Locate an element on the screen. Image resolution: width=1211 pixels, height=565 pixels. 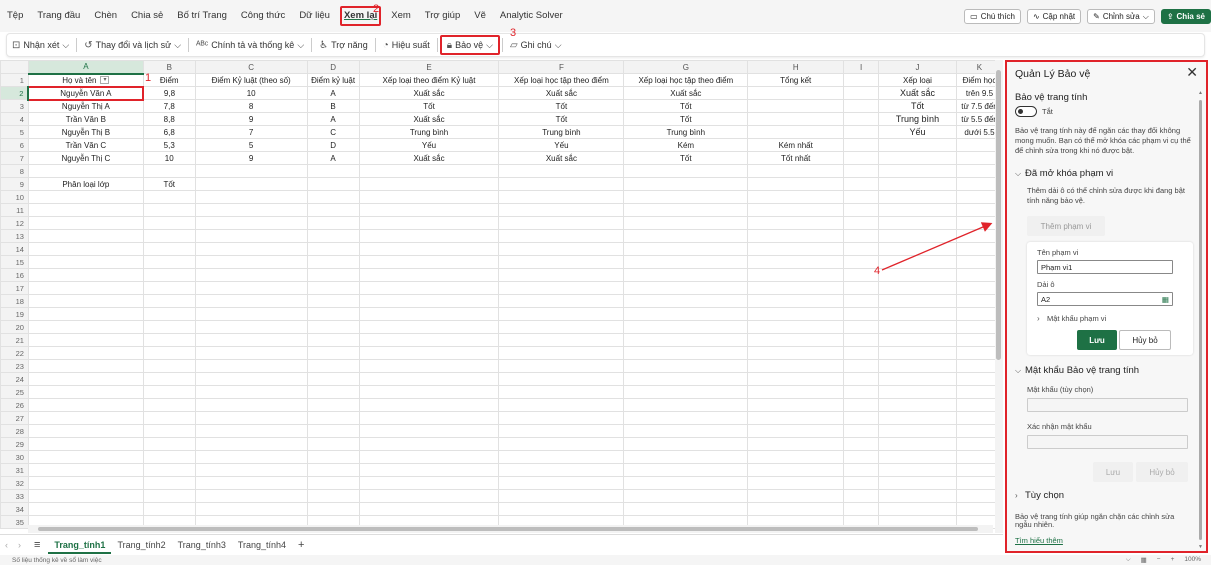
filter-dropdown-icon: ▾ is located at coordinates (105, 80).